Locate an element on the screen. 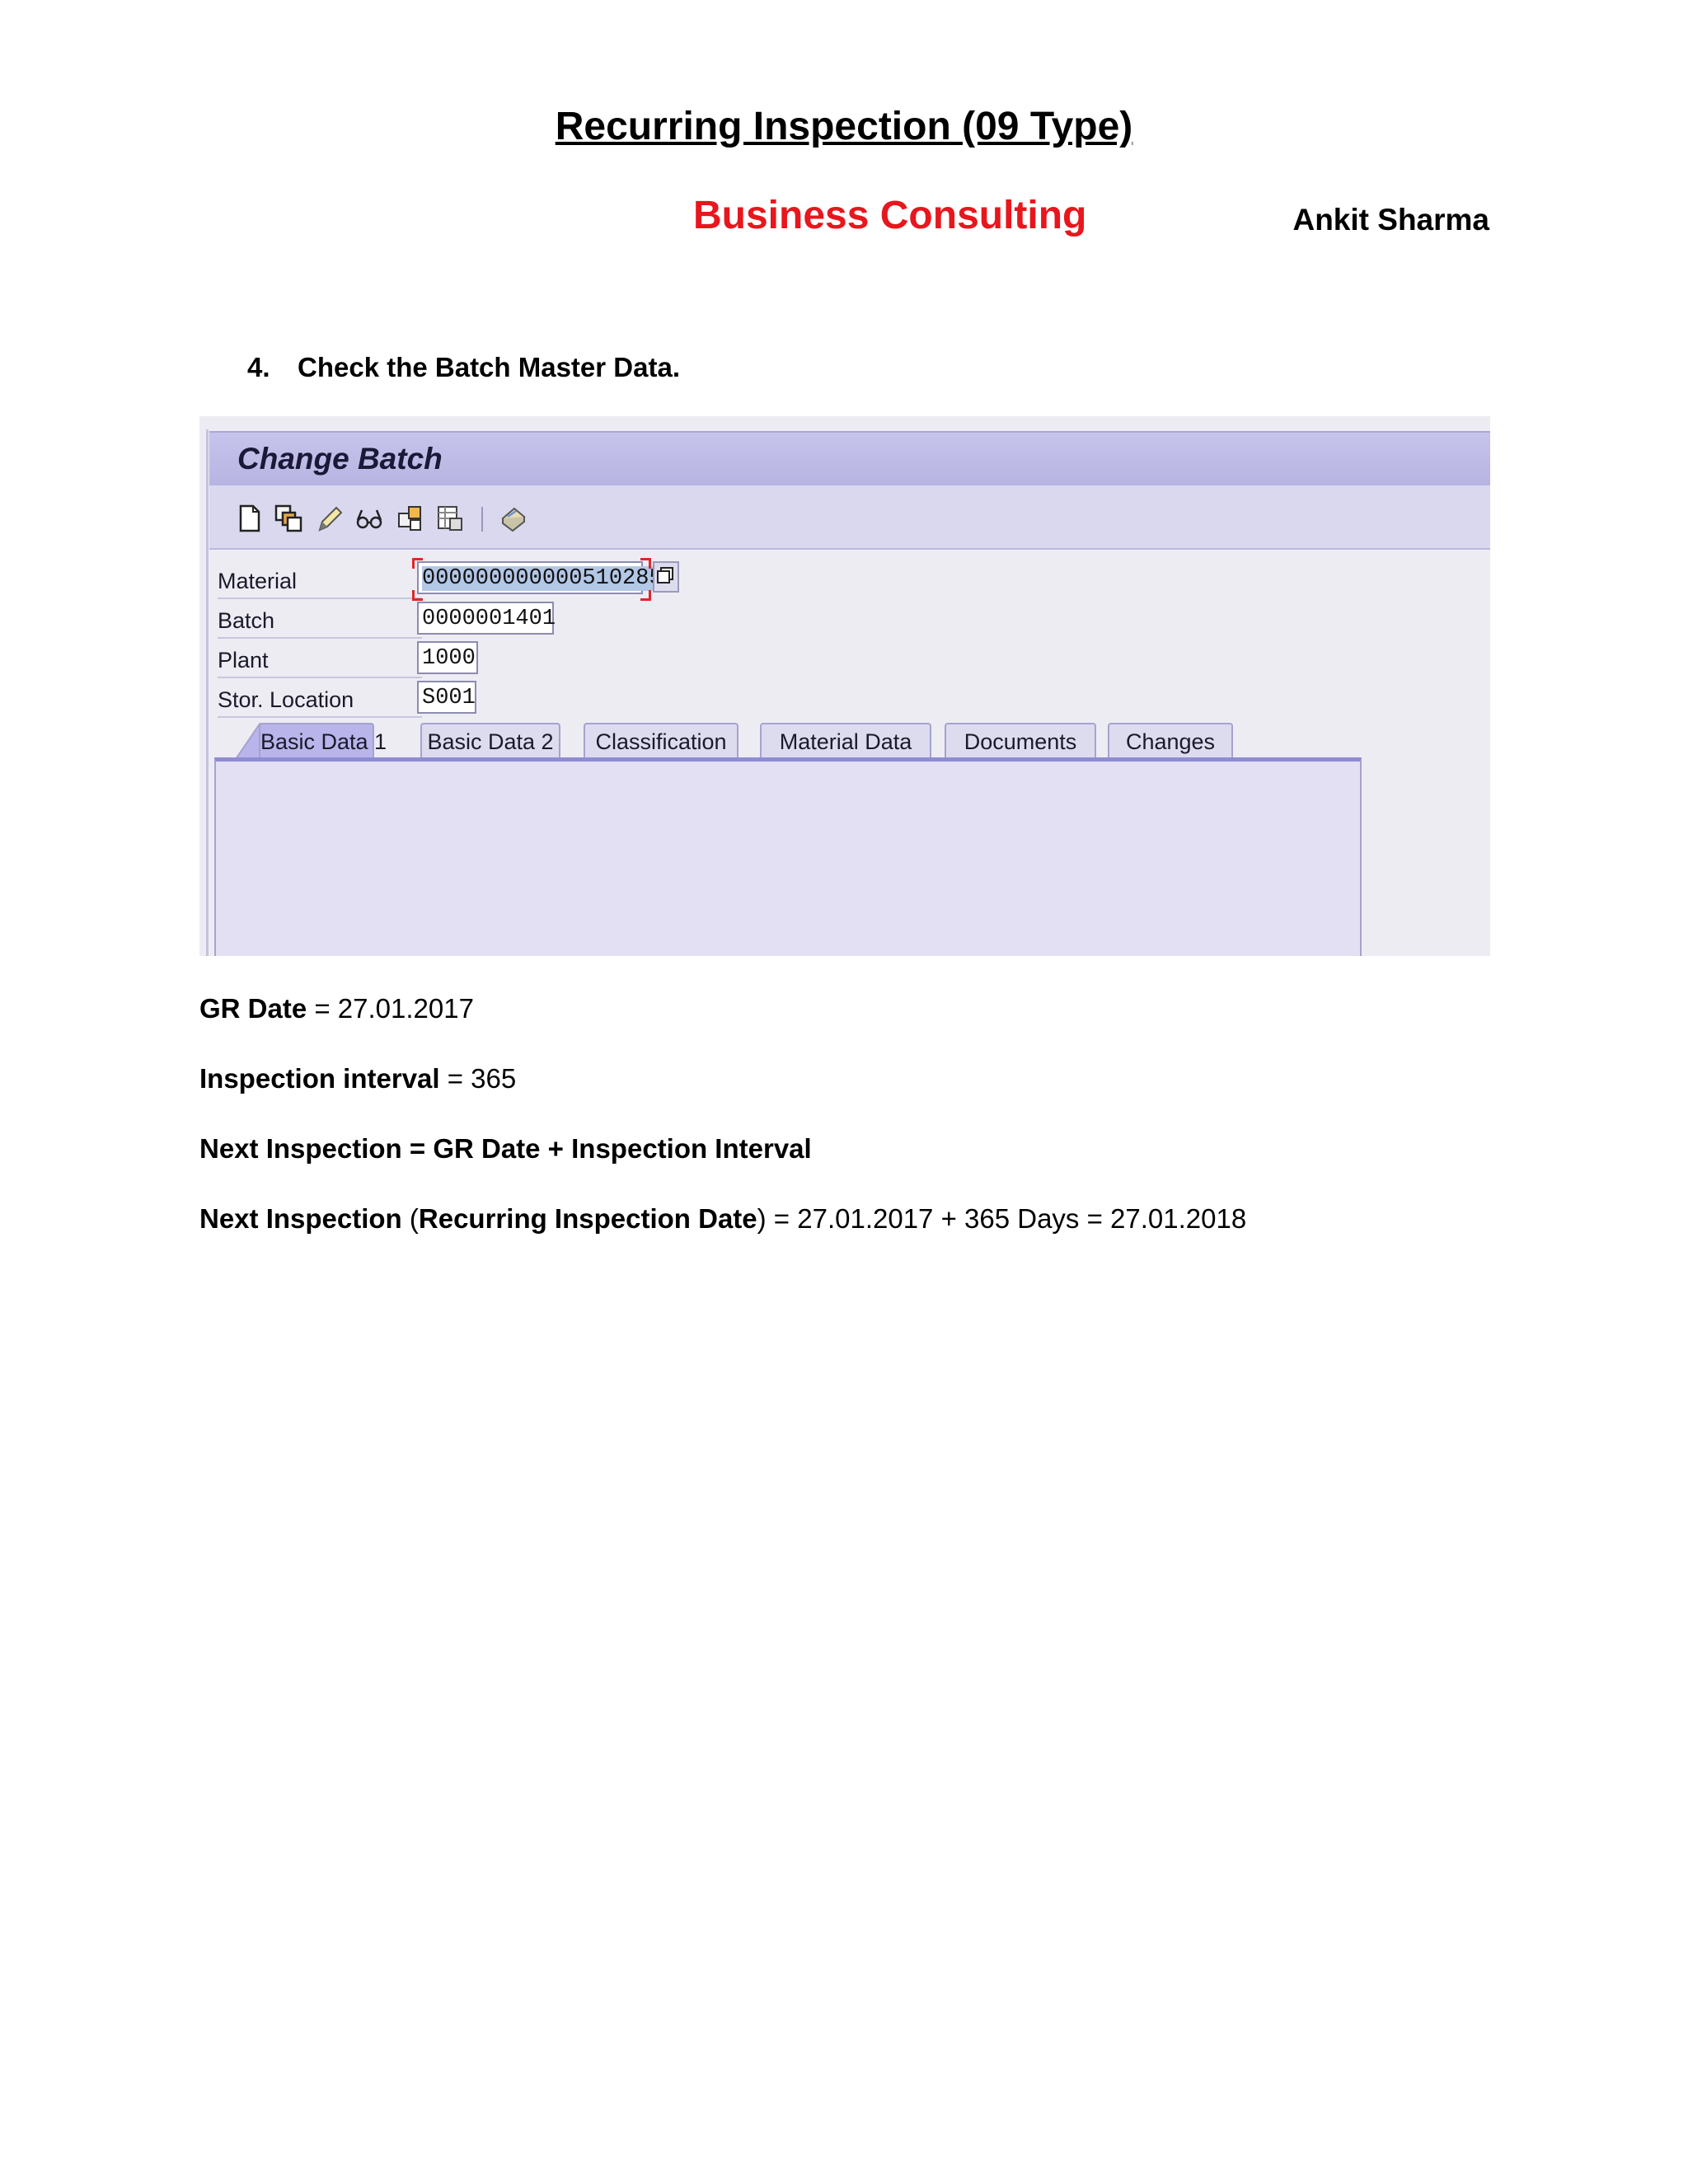 This screenshot has width=1688, height=2184. company-name: Business Consulting is located at coordinates (890, 215).